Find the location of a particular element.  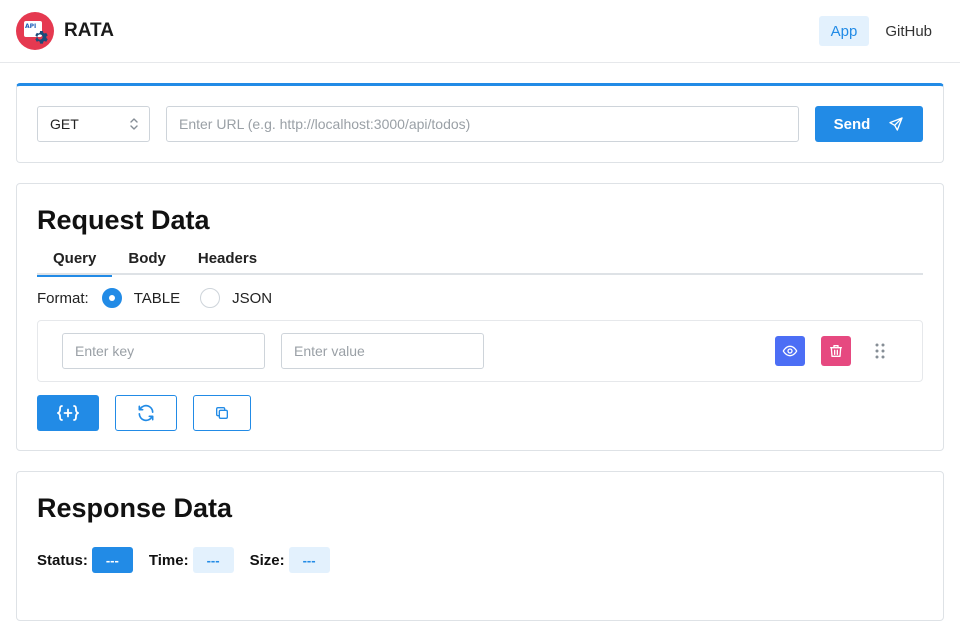

trash-icon is located at coordinates (836, 351).